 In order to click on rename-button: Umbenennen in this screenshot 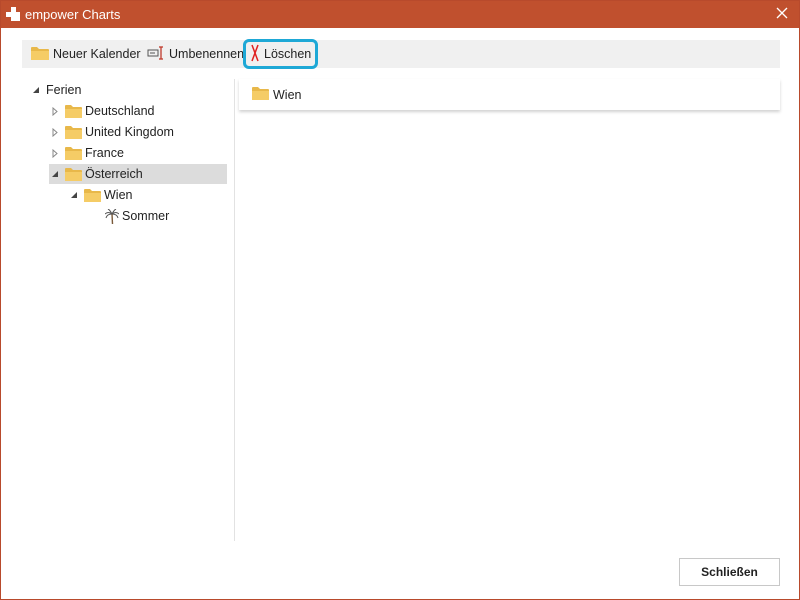, I will do `click(195, 54)`.